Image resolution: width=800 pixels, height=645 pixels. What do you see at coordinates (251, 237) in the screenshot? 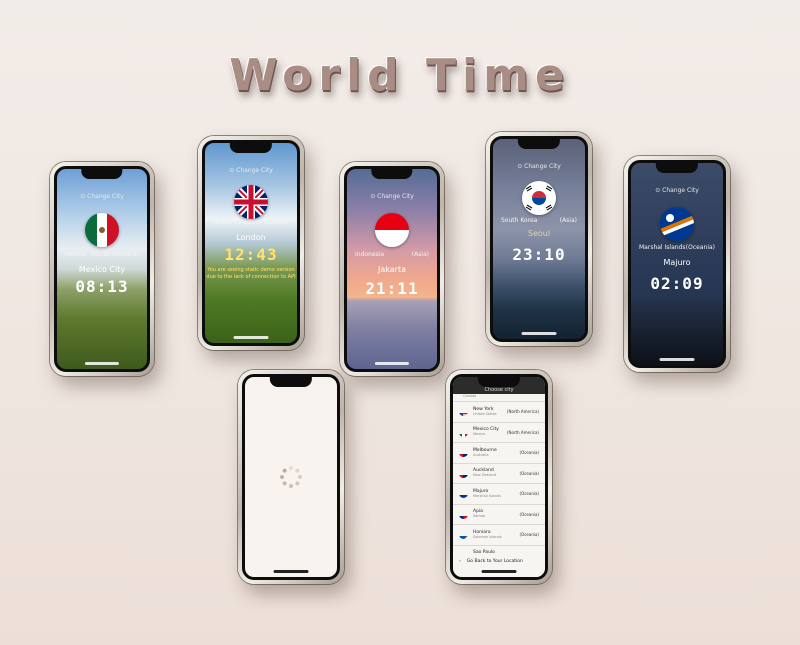
I see `city-label: London` at bounding box center [251, 237].